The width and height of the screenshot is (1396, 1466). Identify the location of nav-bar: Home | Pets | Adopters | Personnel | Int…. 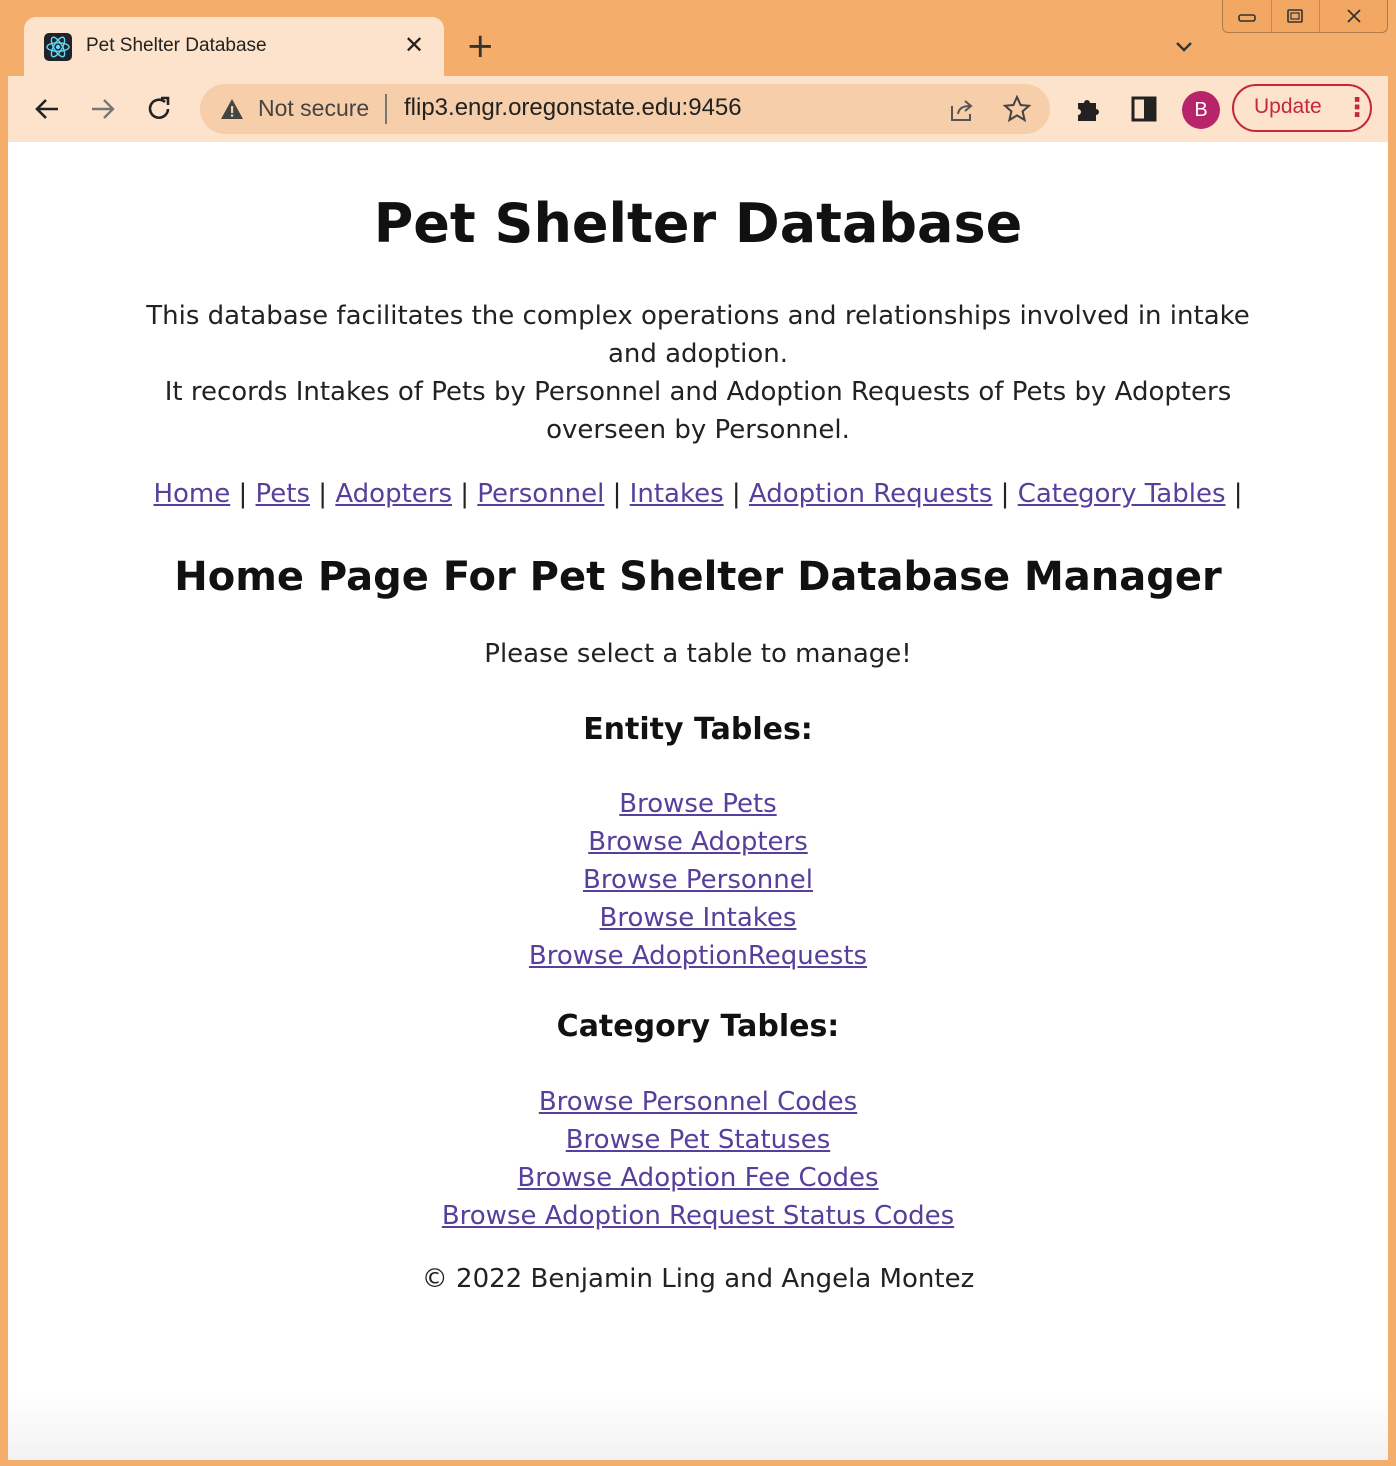
(698, 494).